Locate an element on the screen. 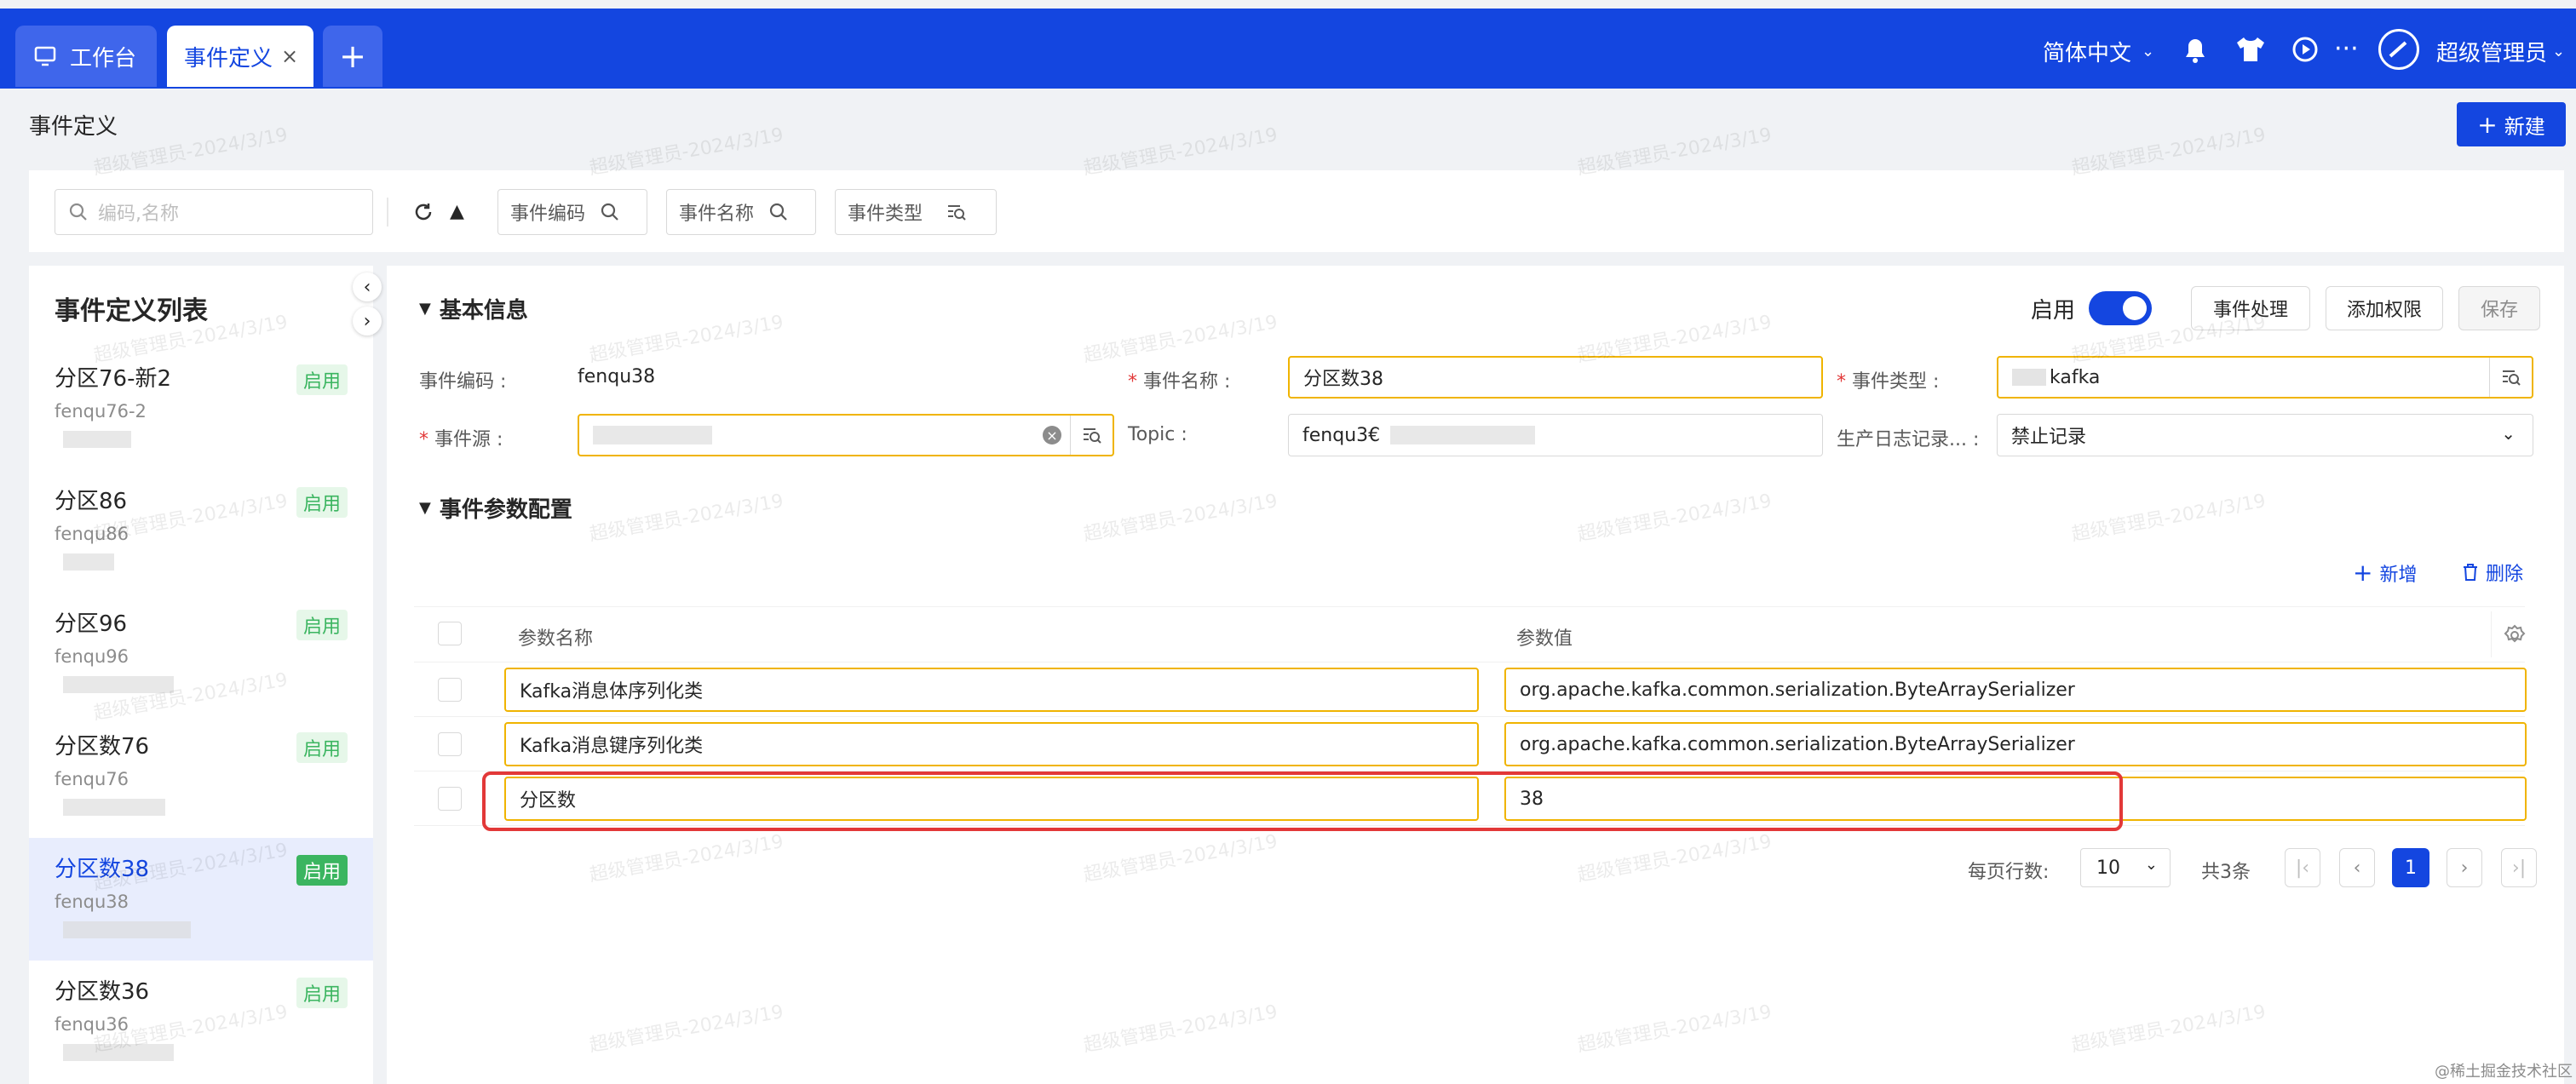  event-name-input: 分区数38 is located at coordinates (1556, 378).